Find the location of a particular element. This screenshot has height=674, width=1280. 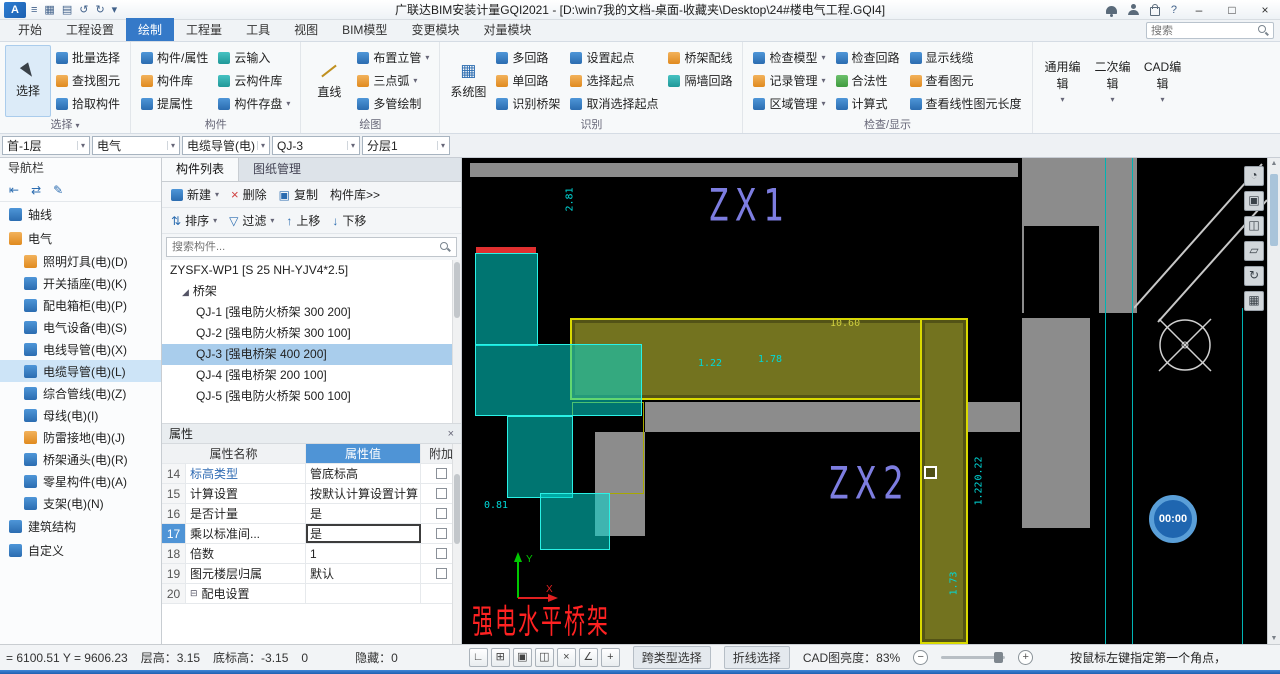

nav-item-cable-conduit: 电缆导管(电)(L) is located at coordinates (80, 371).